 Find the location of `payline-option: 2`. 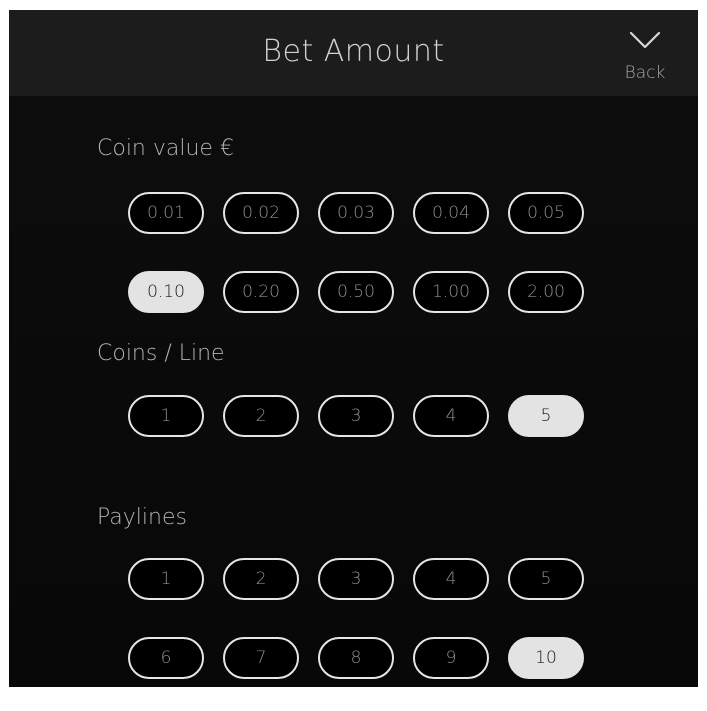

payline-option: 2 is located at coordinates (261, 579).